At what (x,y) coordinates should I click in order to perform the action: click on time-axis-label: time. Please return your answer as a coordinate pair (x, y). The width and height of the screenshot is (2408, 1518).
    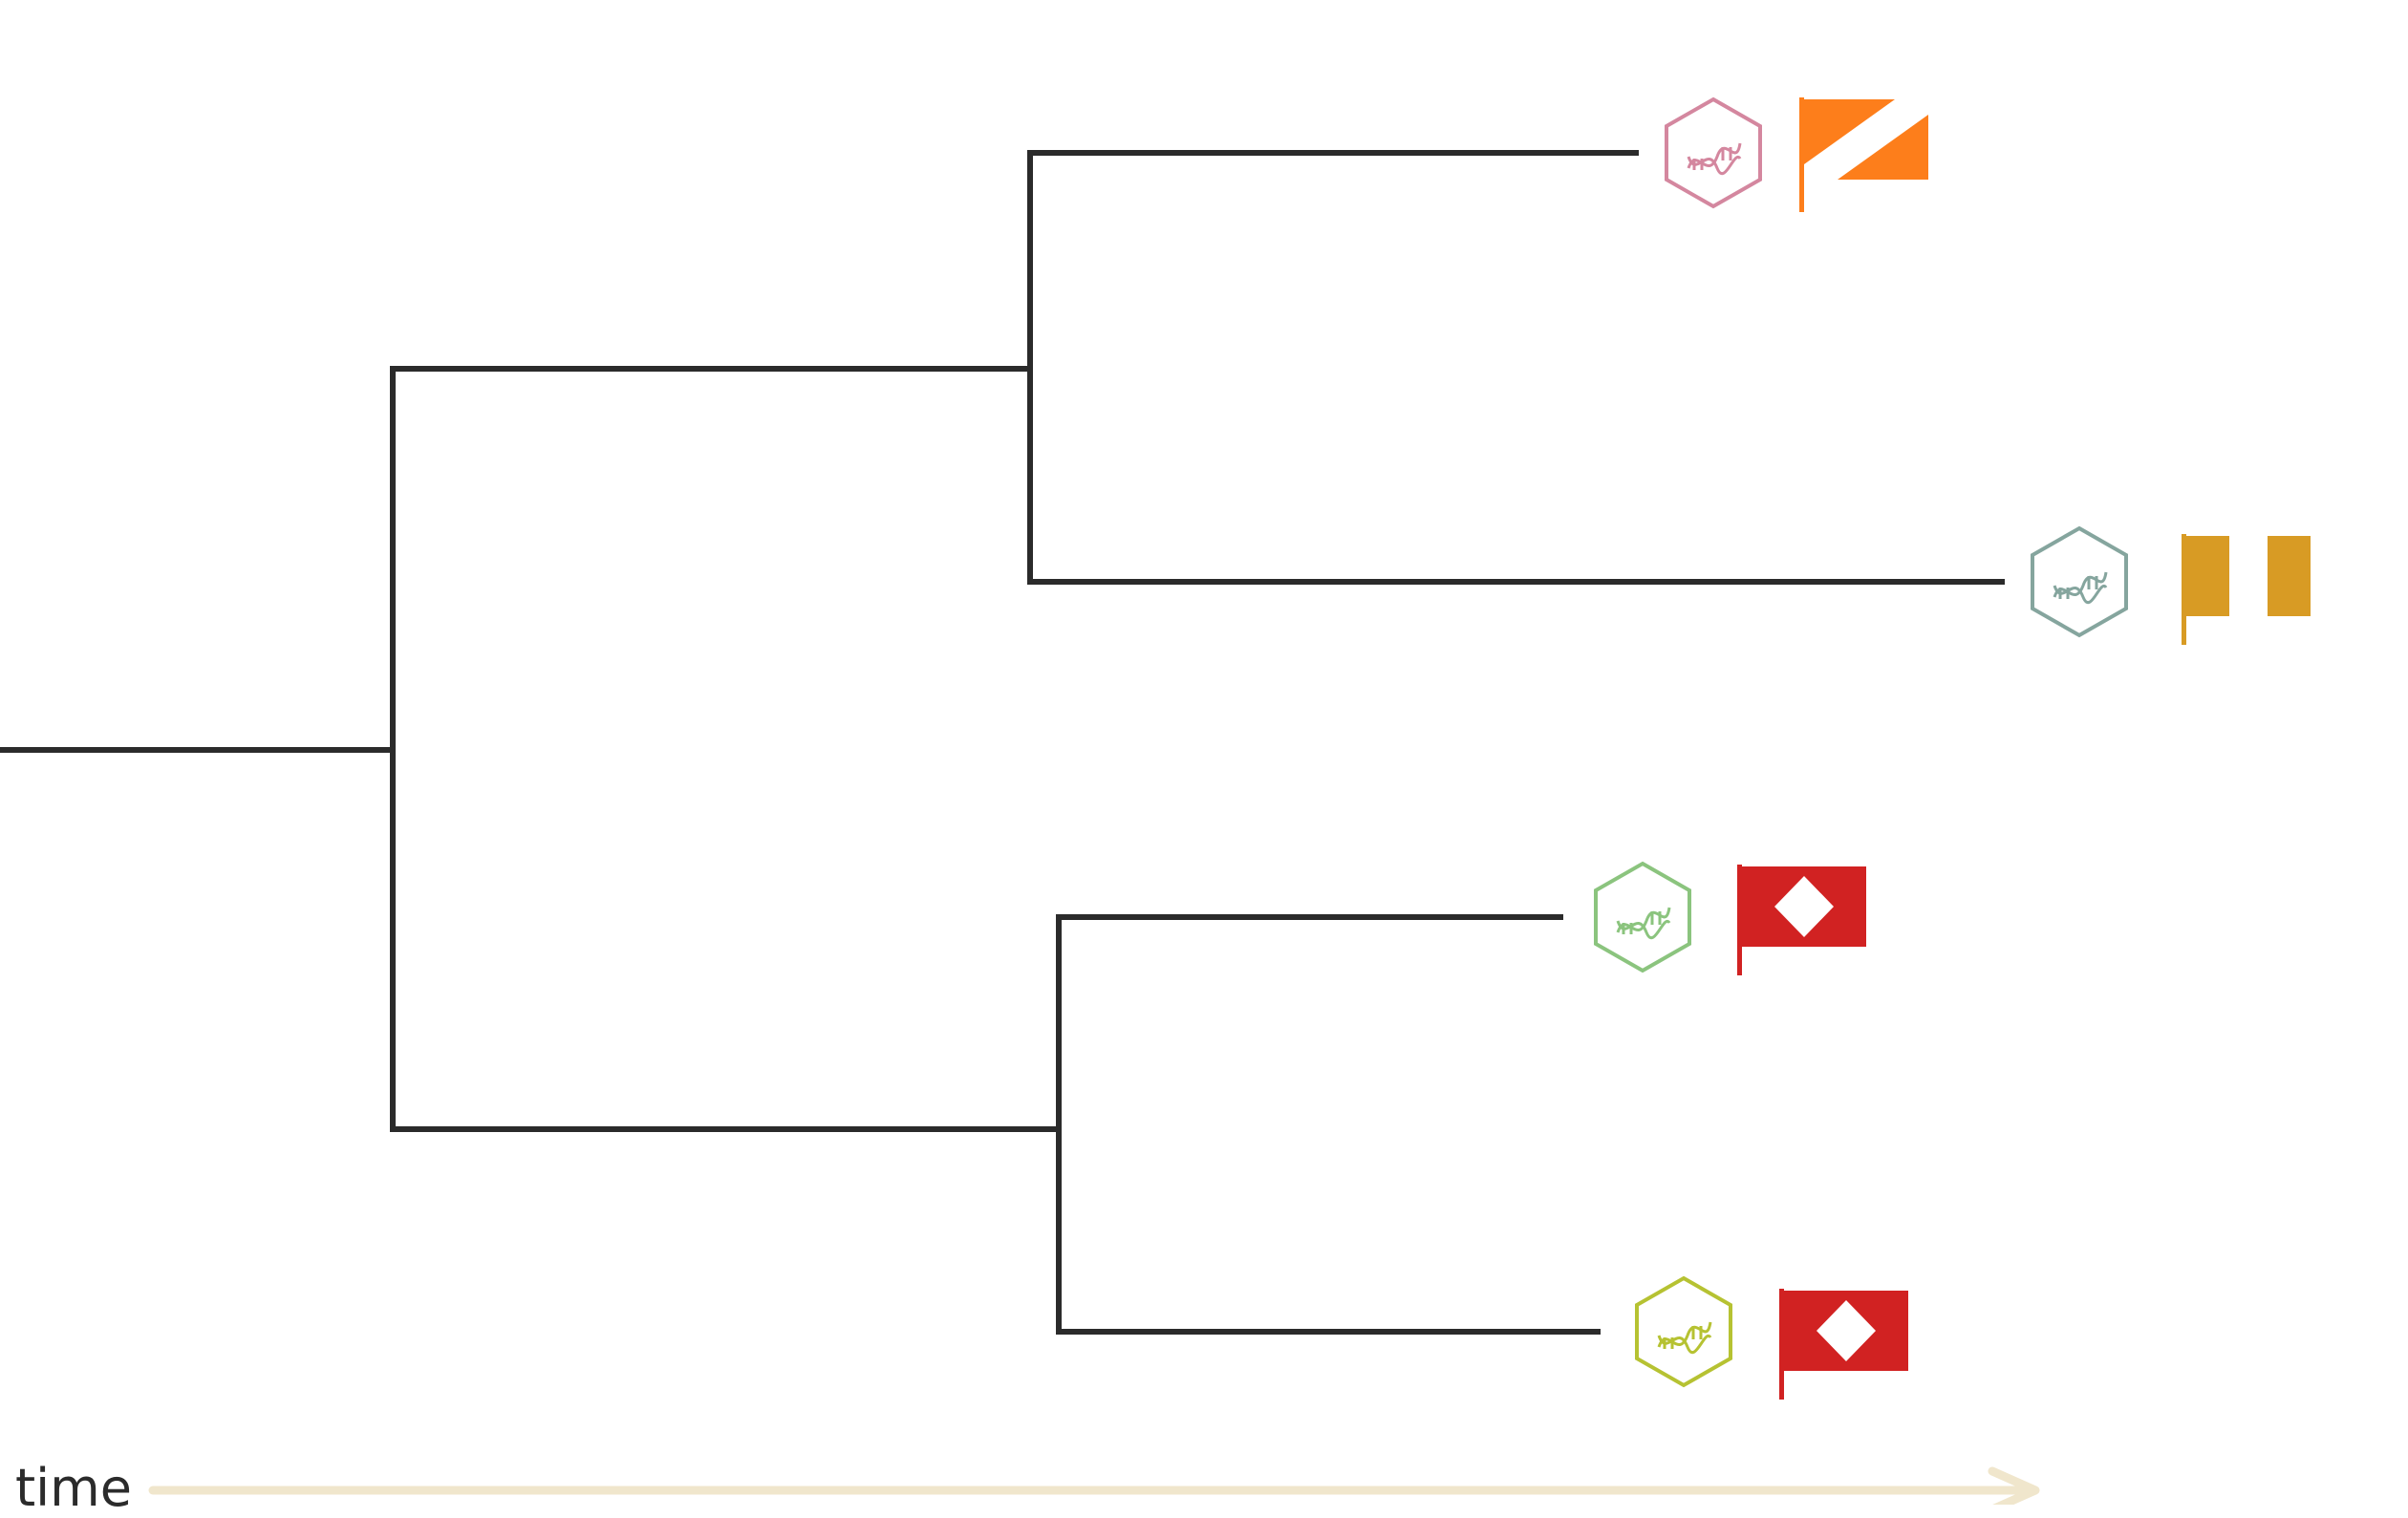
    Looking at the image, I should click on (74, 1488).